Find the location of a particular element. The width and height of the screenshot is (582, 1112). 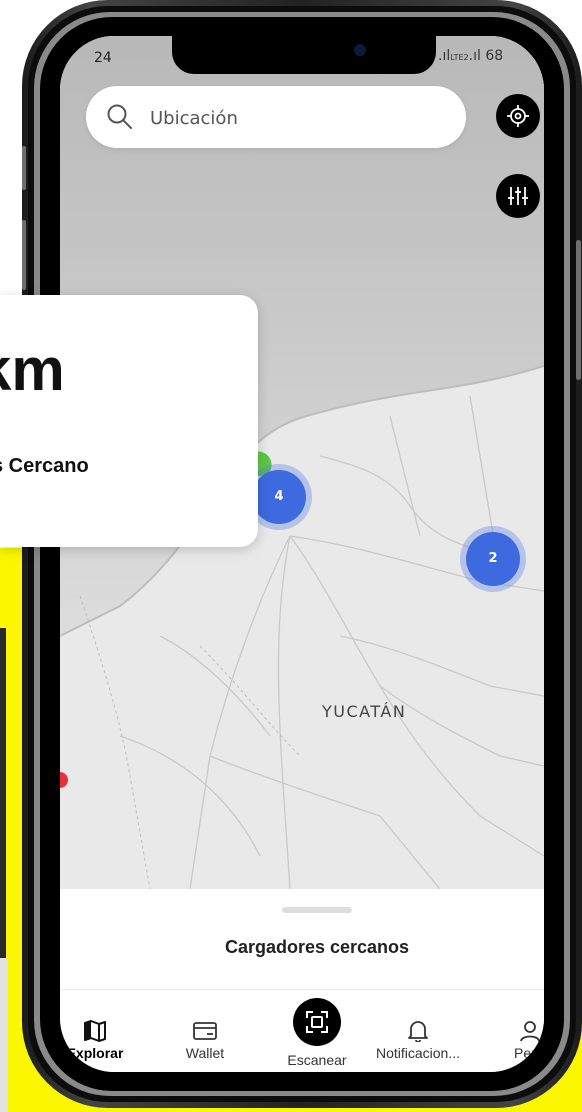

bell-icon is located at coordinates (418, 1031).